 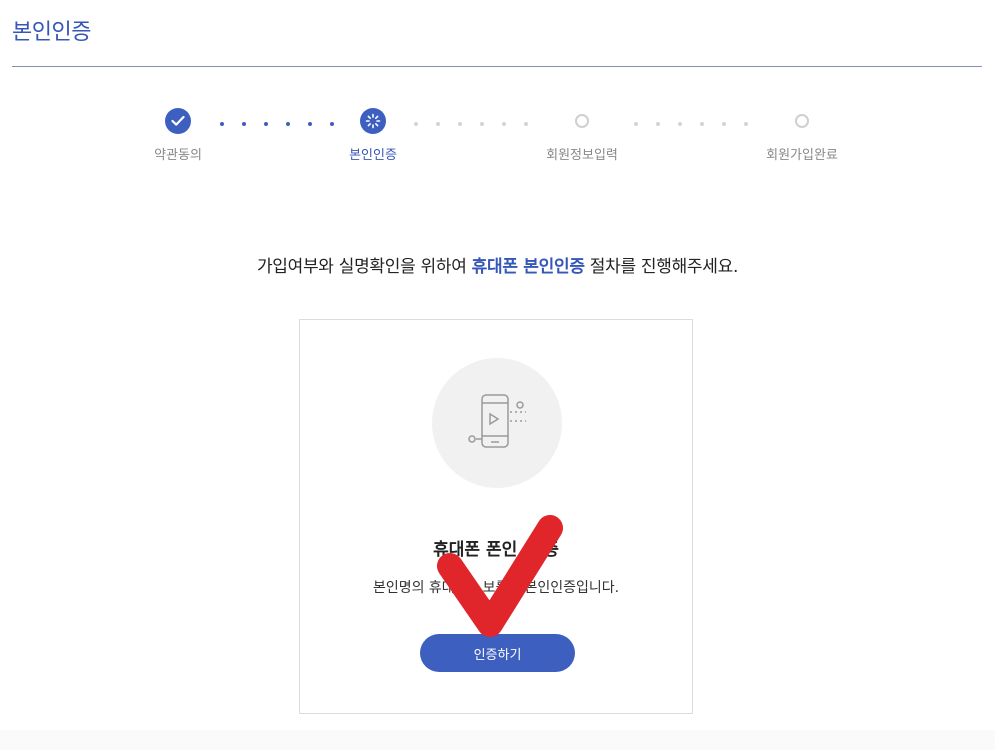 I want to click on title-divider, so click(x=497, y=66).